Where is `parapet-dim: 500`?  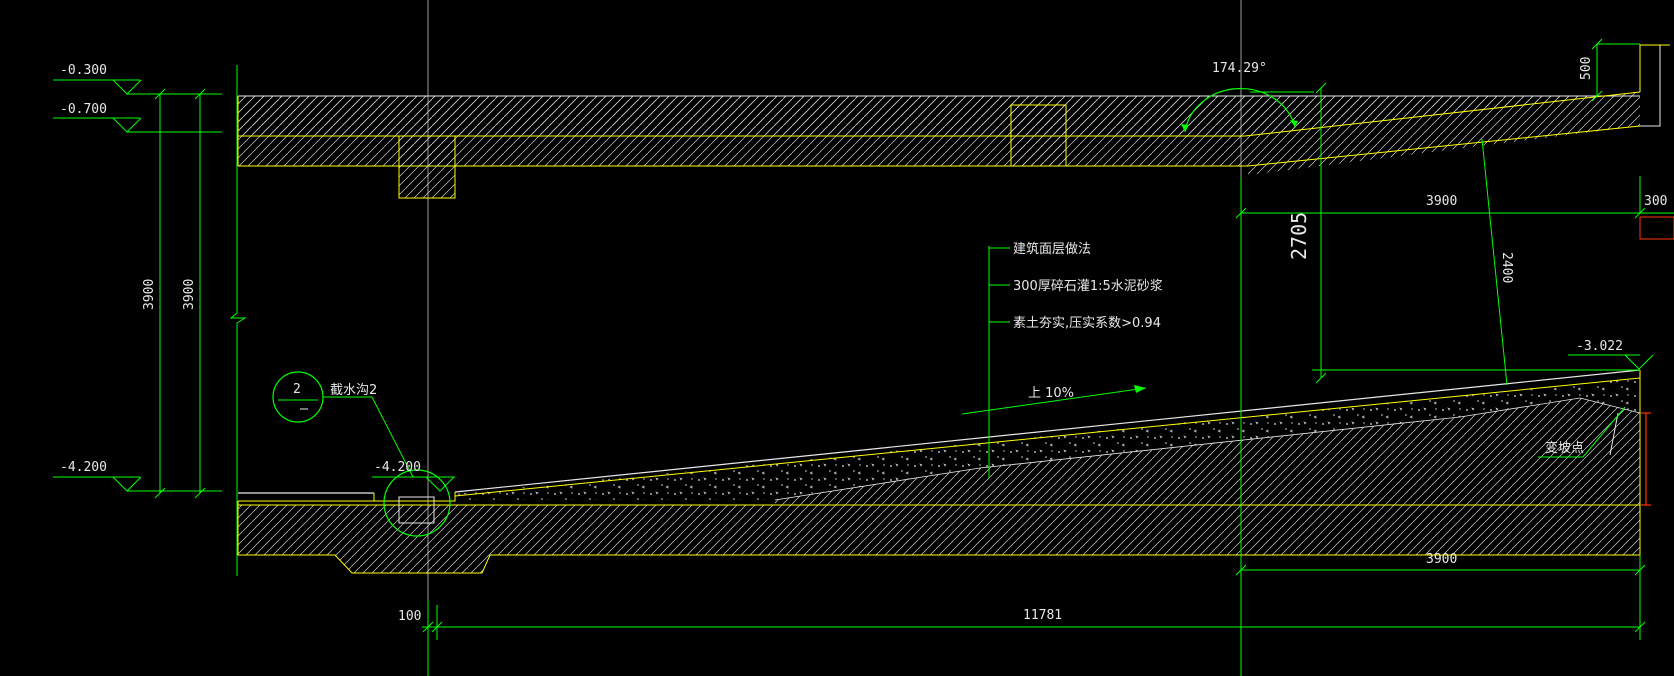 parapet-dim: 500 is located at coordinates (1586, 68).